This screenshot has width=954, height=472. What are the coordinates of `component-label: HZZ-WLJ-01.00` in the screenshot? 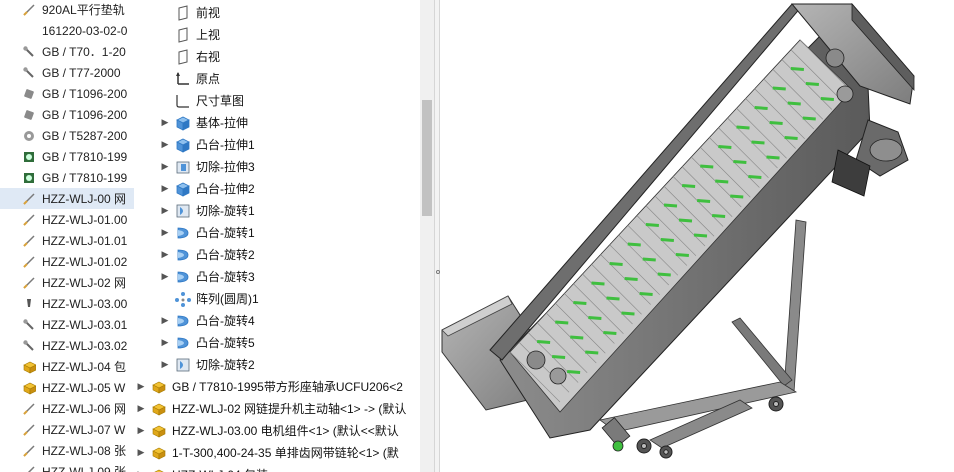 It's located at (85, 219).